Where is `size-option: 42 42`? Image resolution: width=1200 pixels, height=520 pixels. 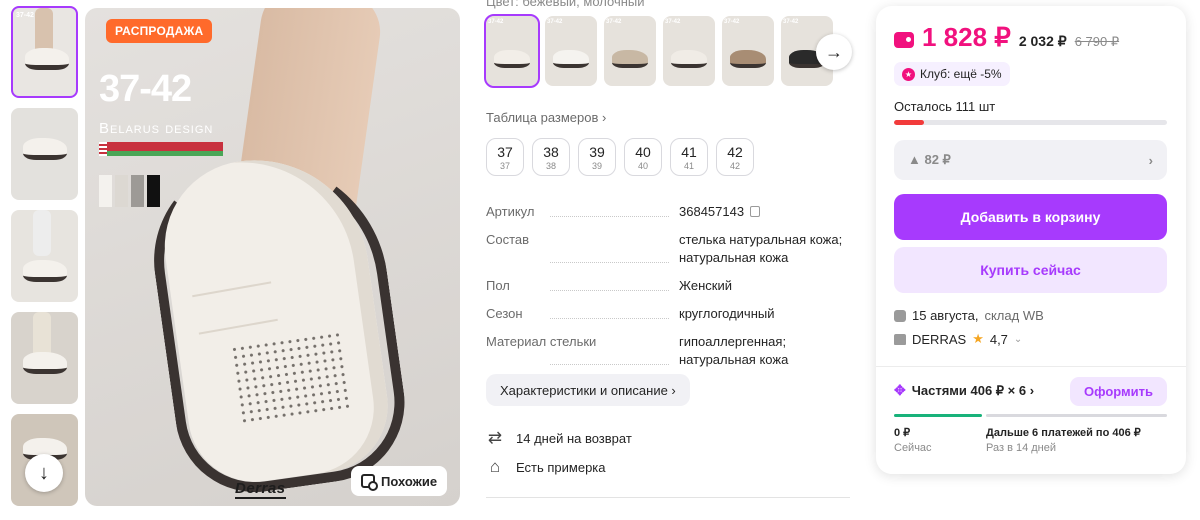
size-option: 42 42 is located at coordinates (735, 157).